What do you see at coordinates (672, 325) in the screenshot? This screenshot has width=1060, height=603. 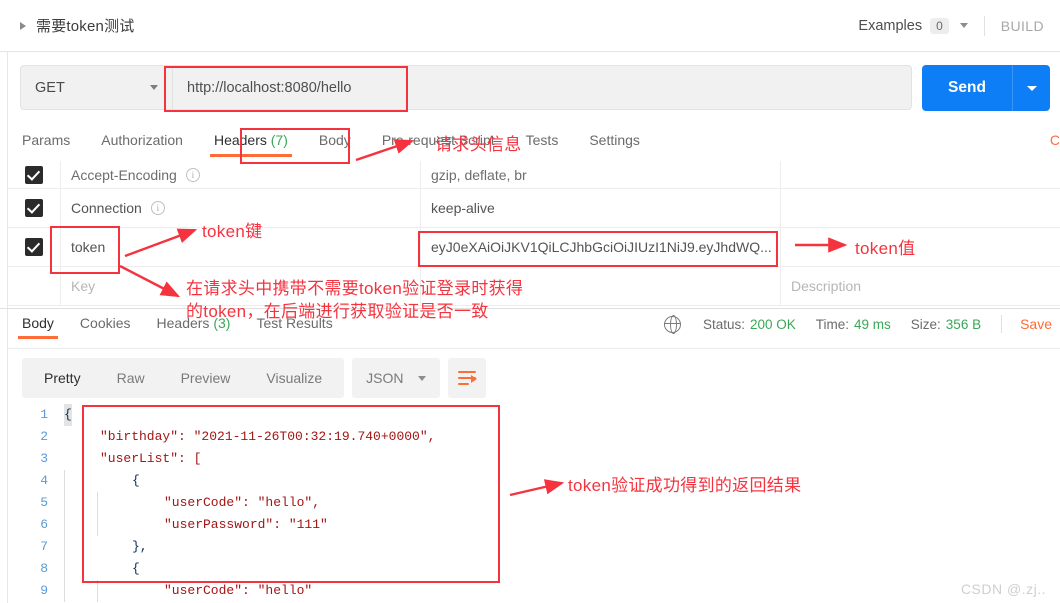 I see `globe-icon` at bounding box center [672, 325].